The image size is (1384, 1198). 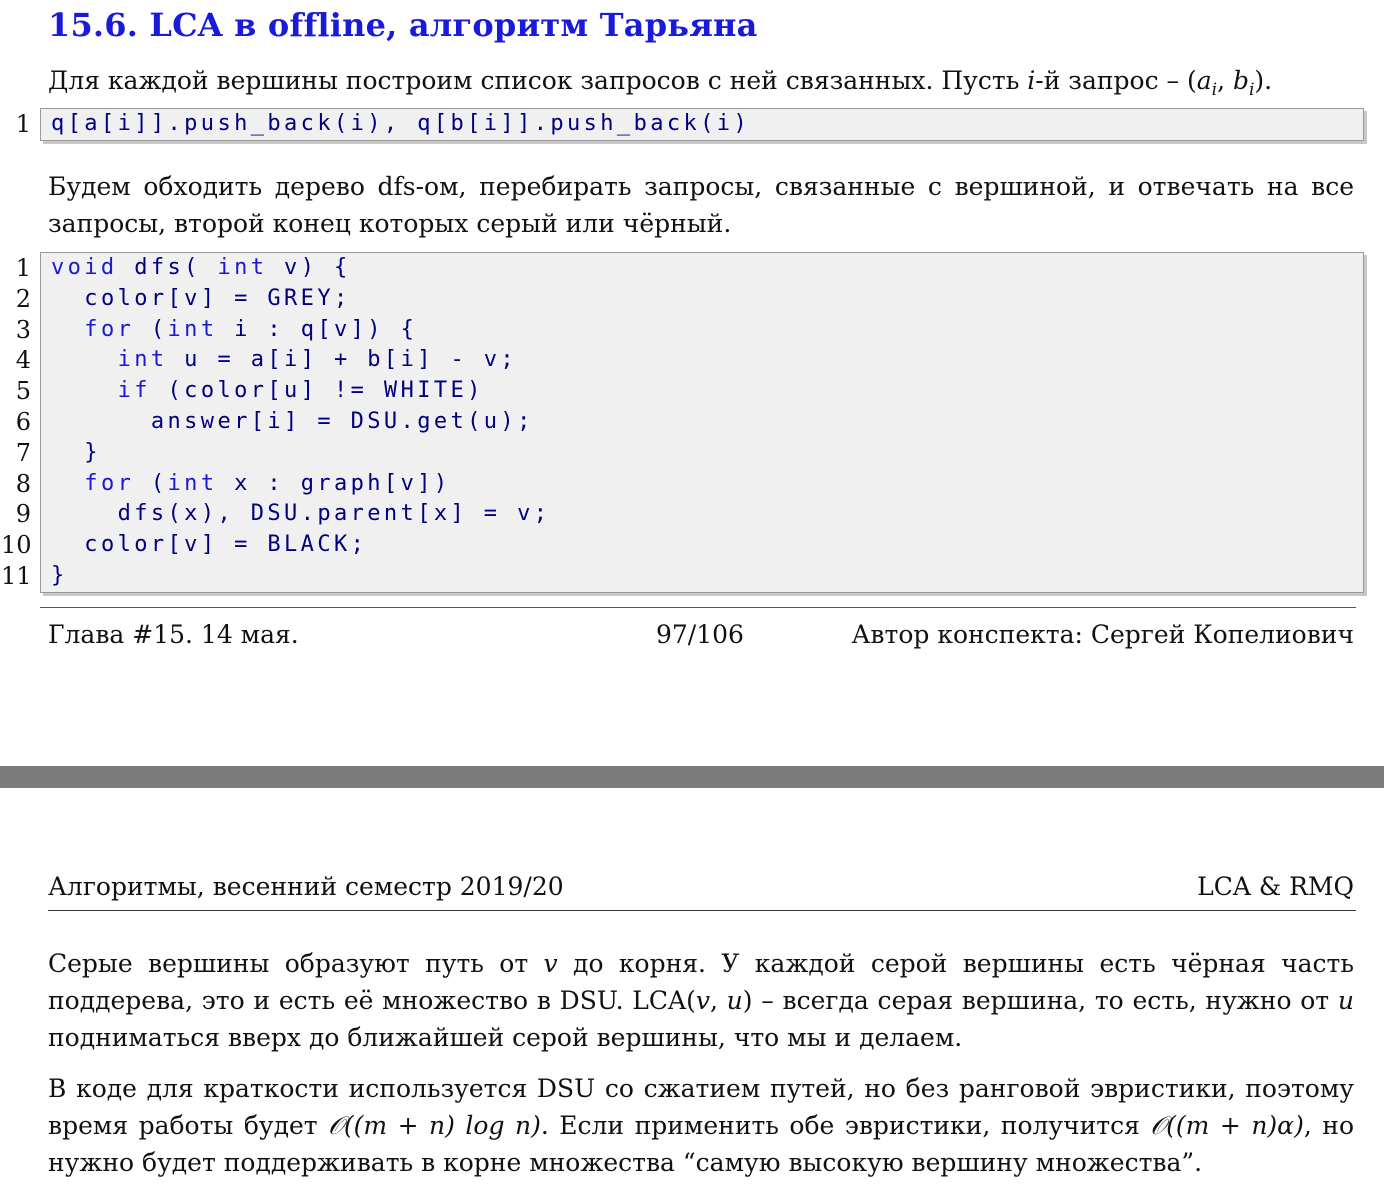 What do you see at coordinates (692, 777) in the screenshot?
I see `page-separator` at bounding box center [692, 777].